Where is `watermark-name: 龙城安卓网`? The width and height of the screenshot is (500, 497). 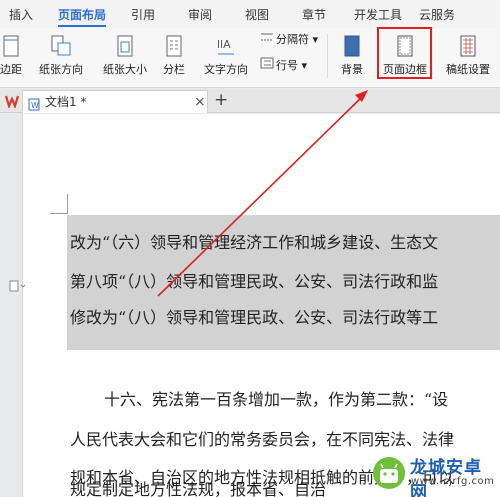
watermark-name: 龙城安卓网 is located at coordinates (446, 477).